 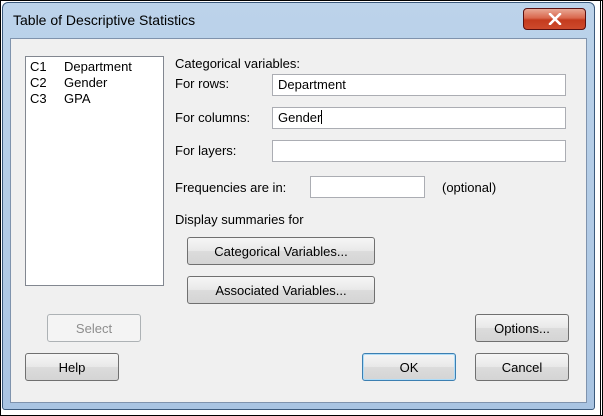 I want to click on layers-input, so click(x=419, y=151).